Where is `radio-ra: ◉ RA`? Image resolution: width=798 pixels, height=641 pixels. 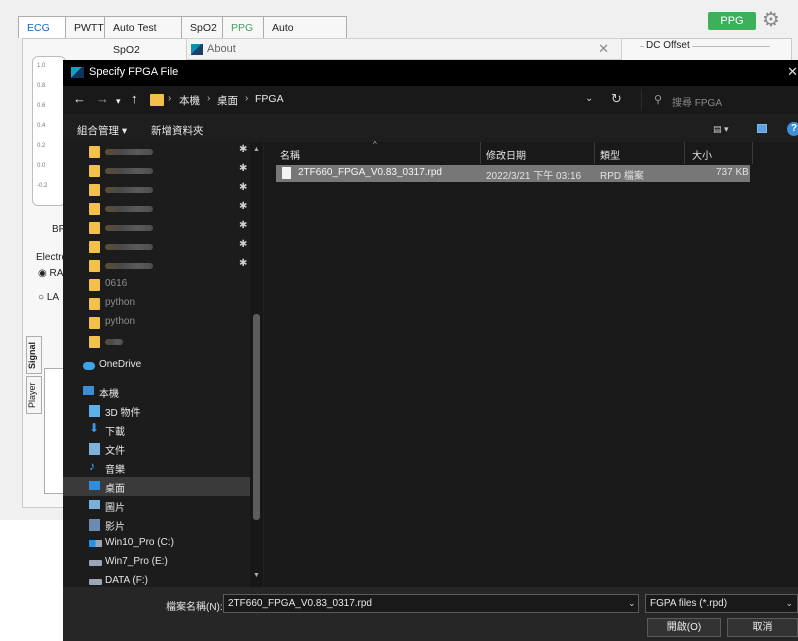 radio-ra: ◉ RA is located at coordinates (50, 273).